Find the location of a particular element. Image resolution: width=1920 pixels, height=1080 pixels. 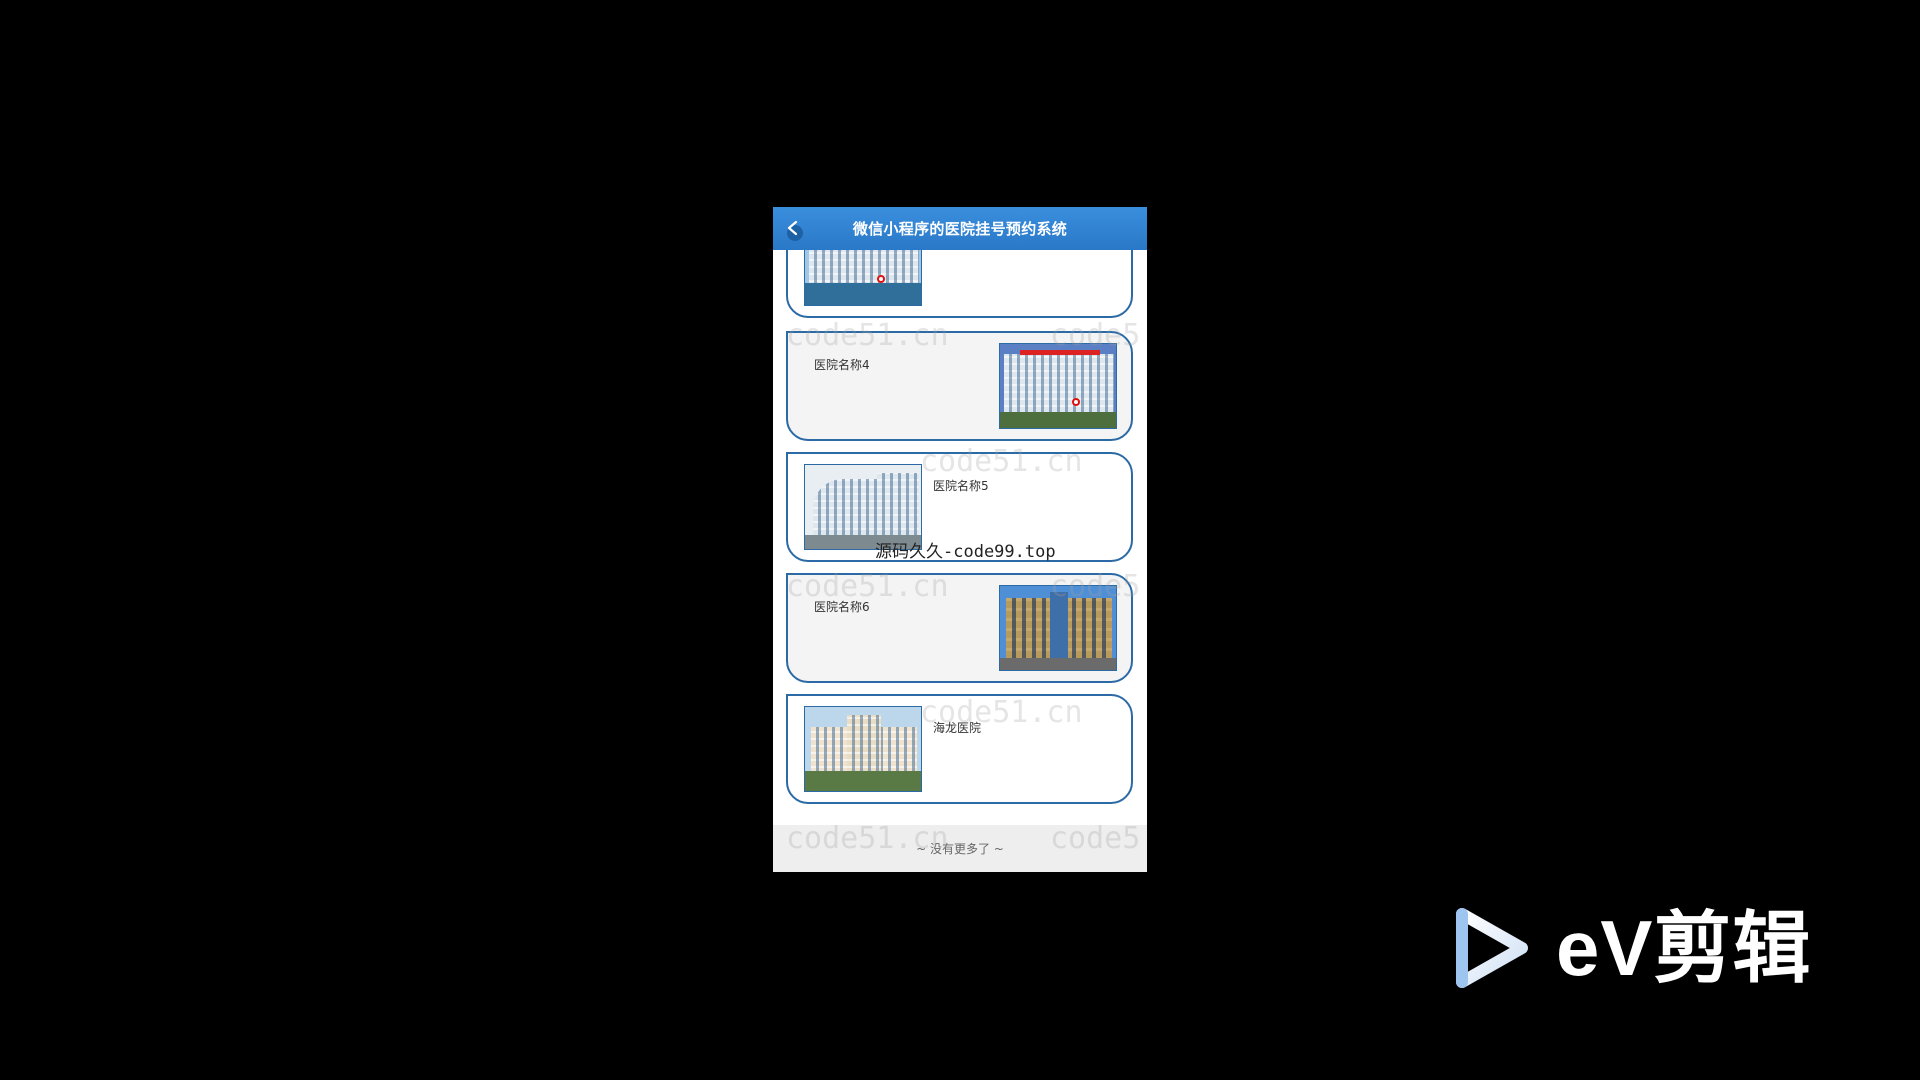

title-bar: 微信小程序的医院挂号预约系统 is located at coordinates (960, 228).